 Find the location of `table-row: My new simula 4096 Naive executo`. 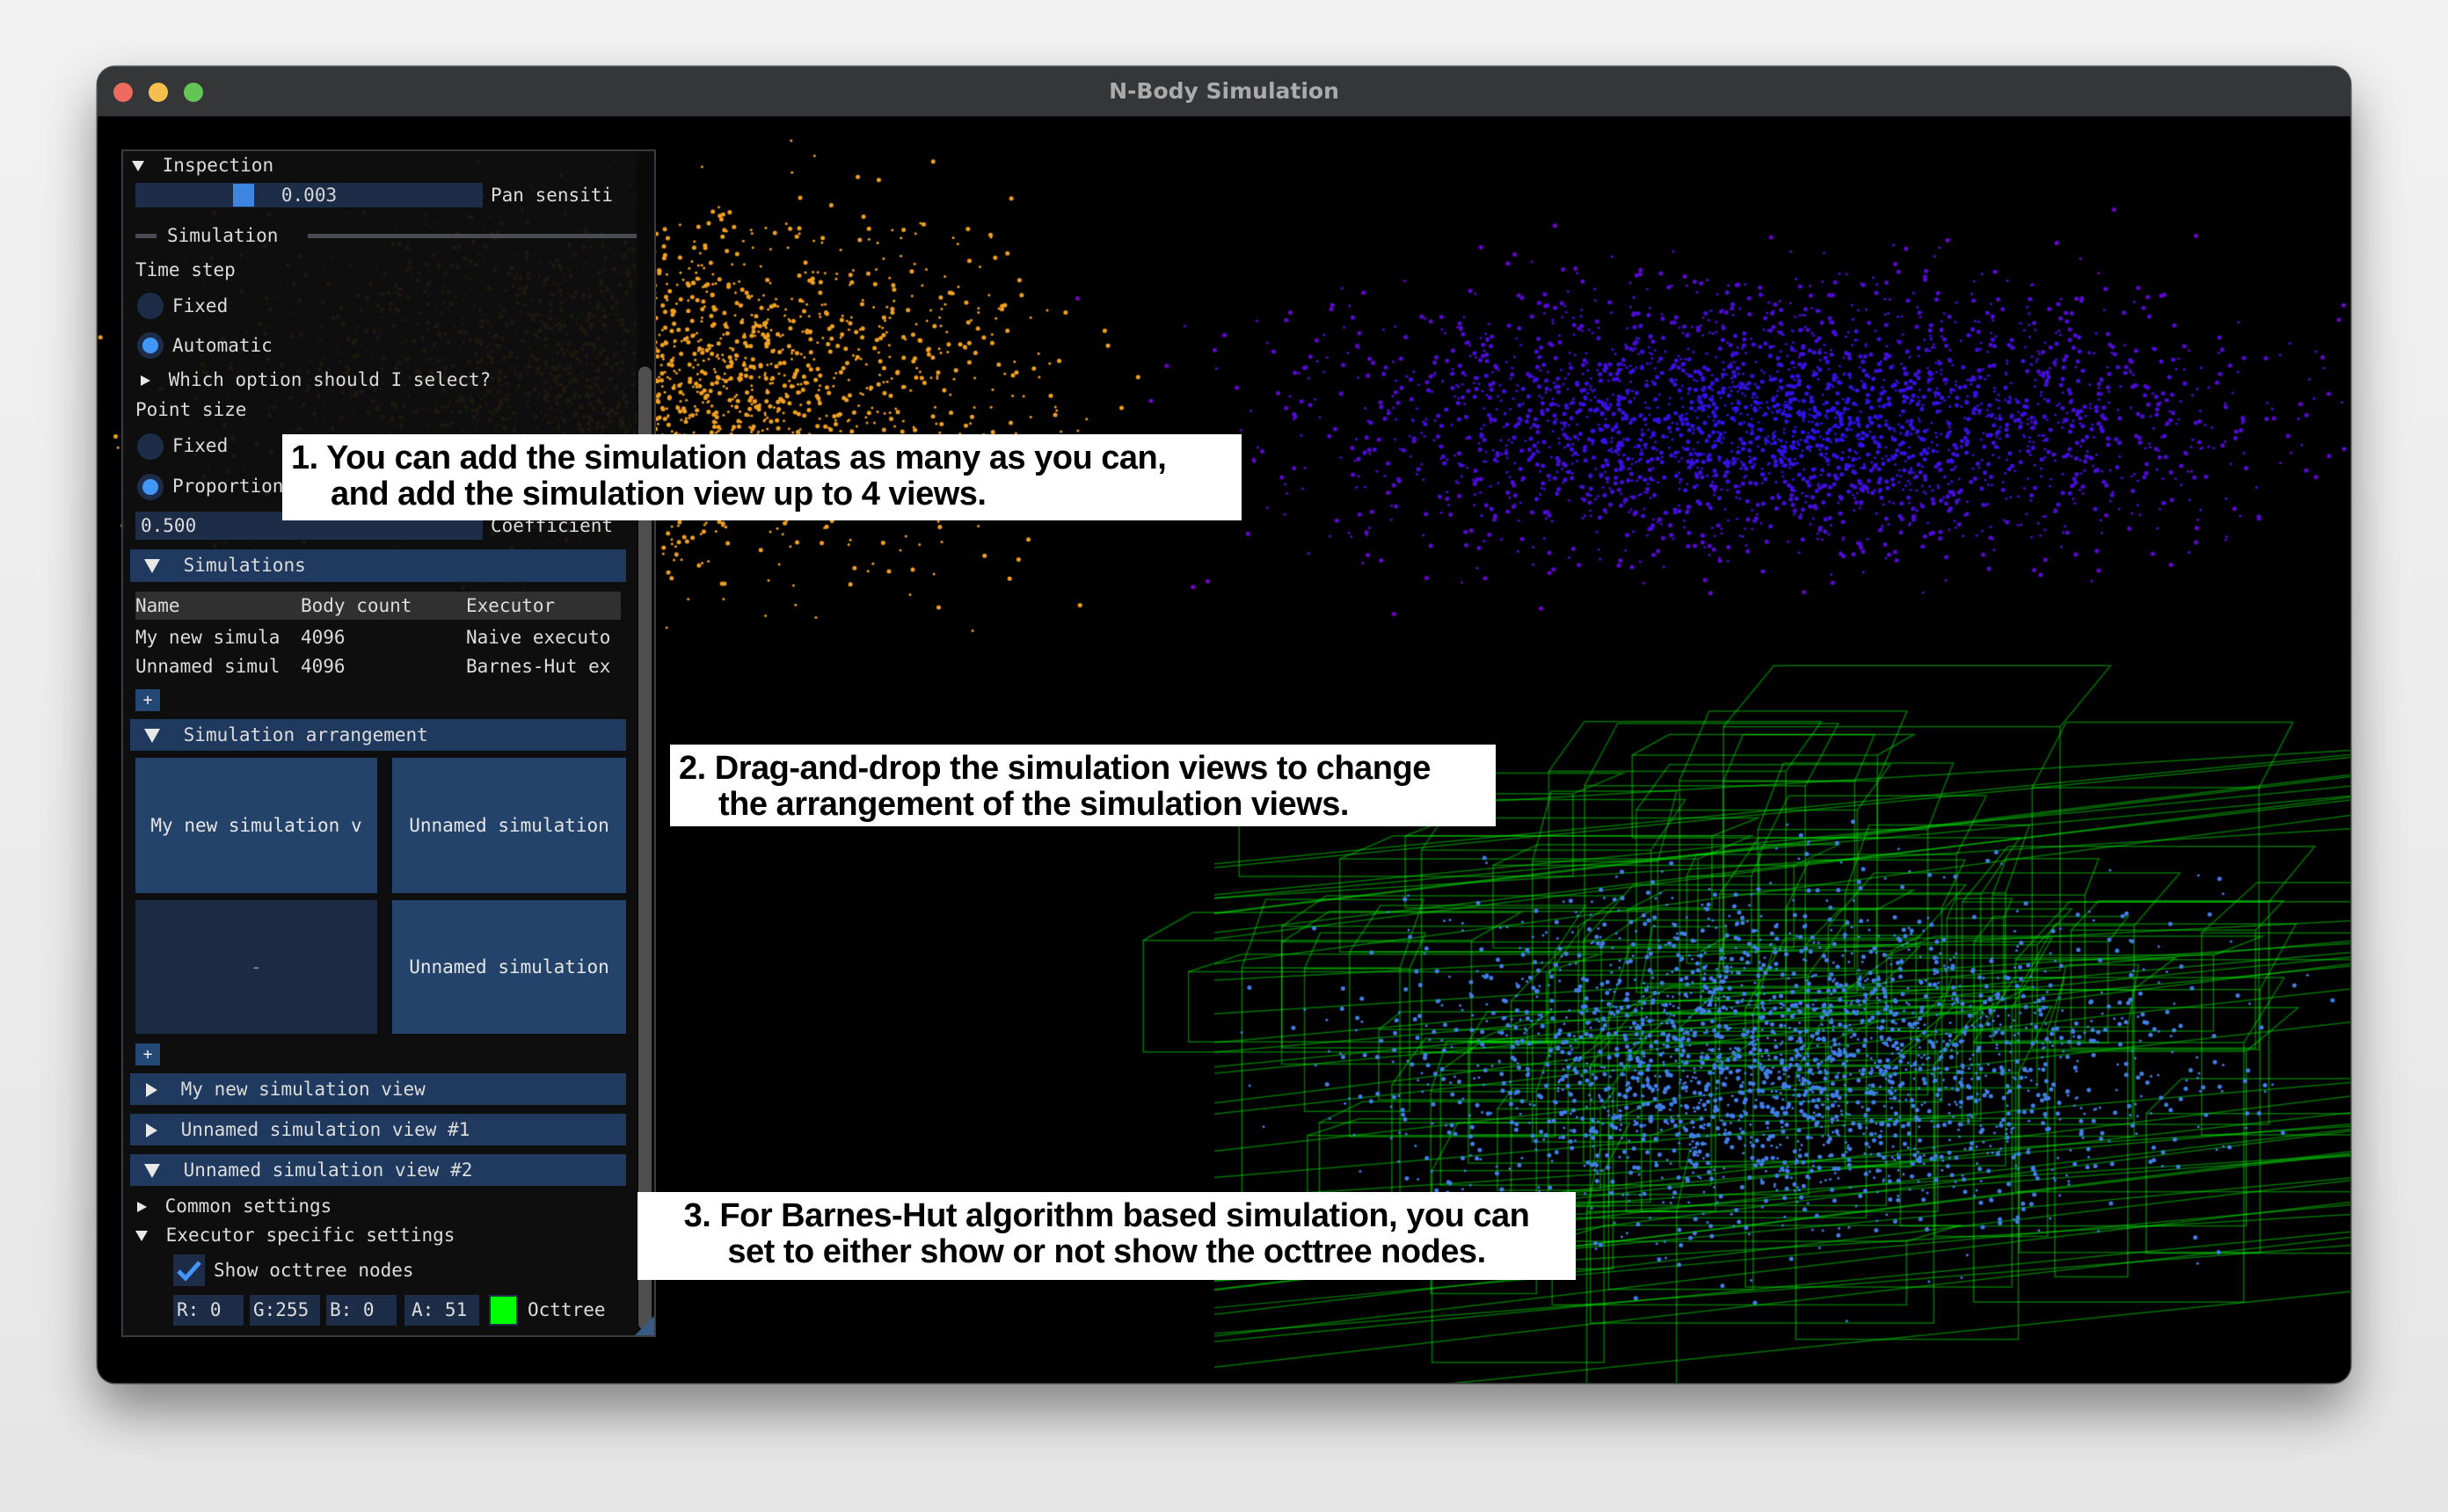

table-row: My new simula 4096 Naive executo is located at coordinates (378, 637).